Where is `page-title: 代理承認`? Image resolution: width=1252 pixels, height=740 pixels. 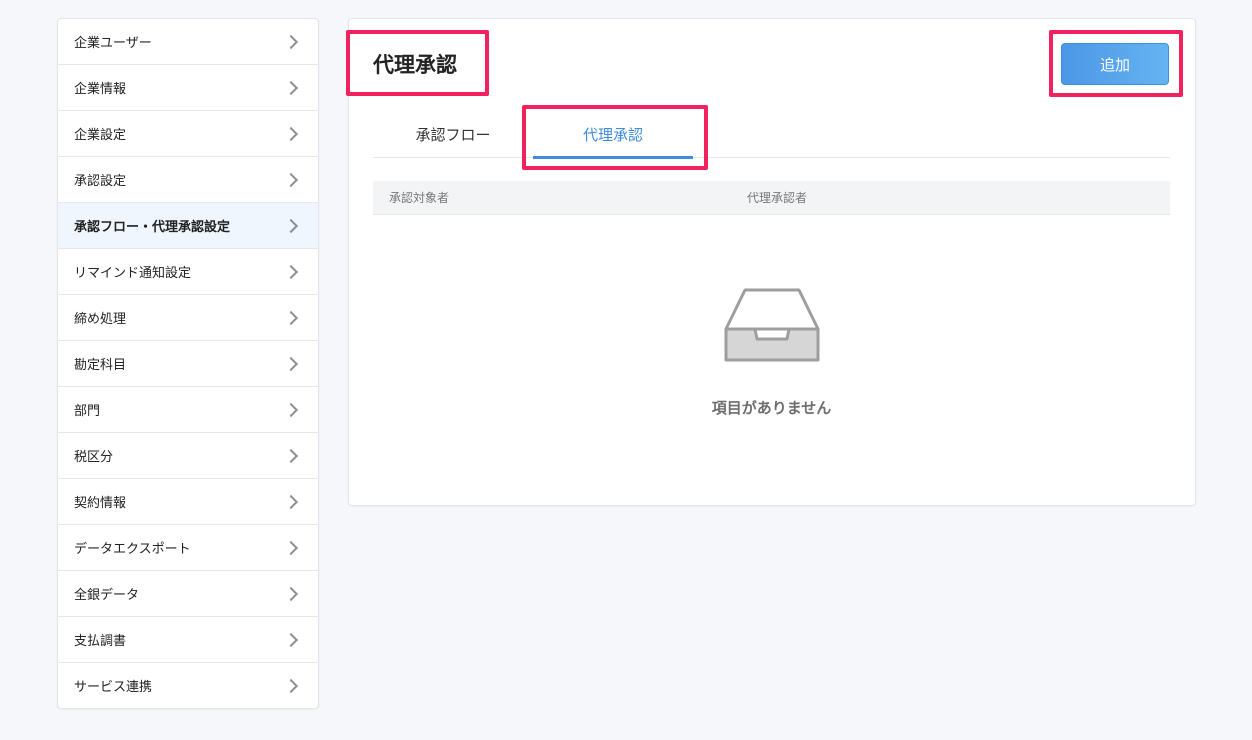 page-title: 代理承認 is located at coordinates (415, 65).